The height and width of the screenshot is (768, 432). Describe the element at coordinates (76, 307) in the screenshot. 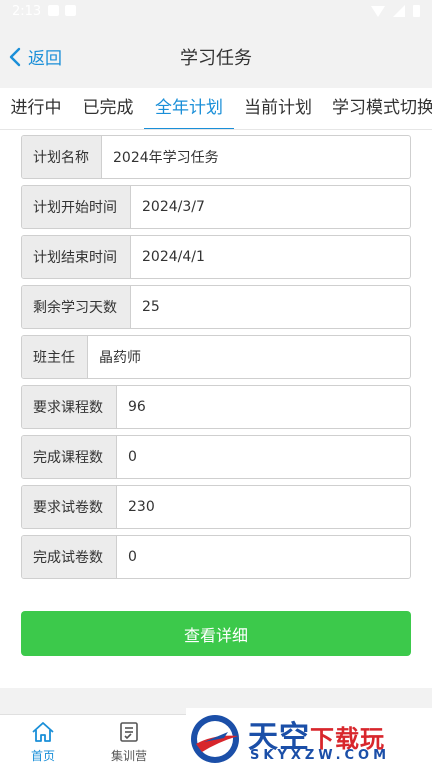

I see `field-label: 剩余学习天数` at that location.